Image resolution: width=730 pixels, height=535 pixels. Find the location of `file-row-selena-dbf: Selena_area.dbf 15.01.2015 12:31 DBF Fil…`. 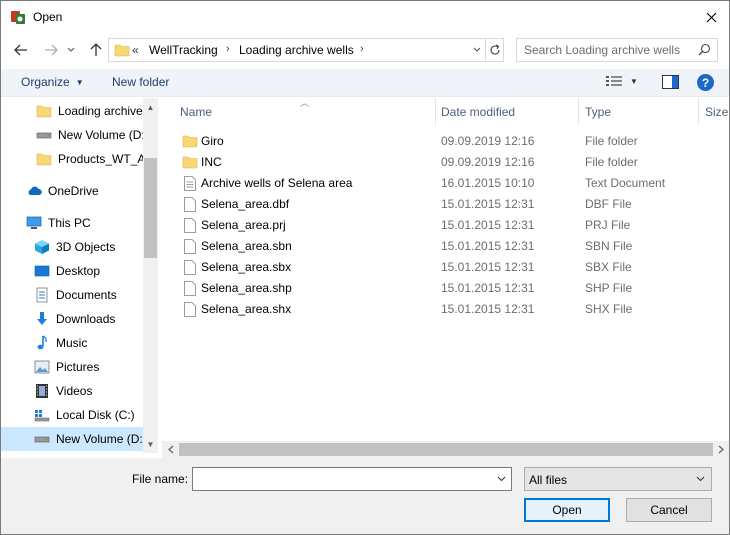

file-row-selena-dbf: Selena_area.dbf 15.01.2015 12:31 DBF Fil… is located at coordinates (446, 203).